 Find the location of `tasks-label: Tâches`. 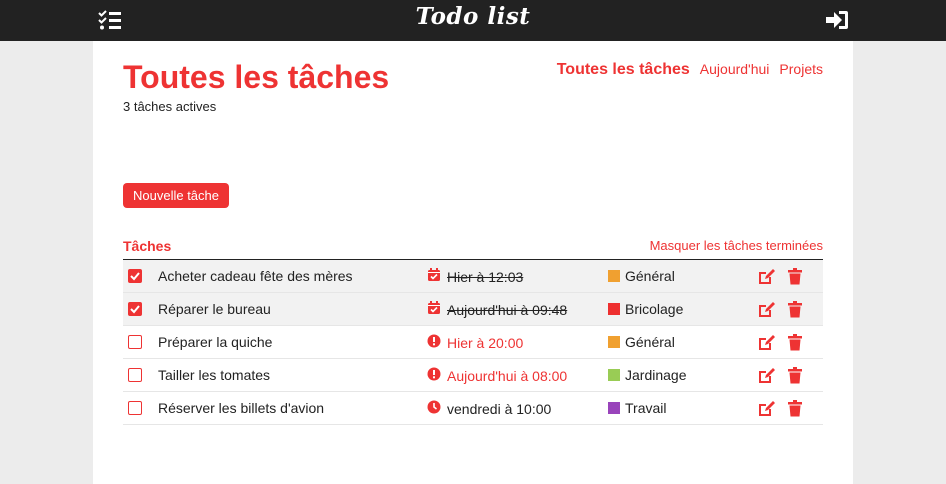

tasks-label: Tâches is located at coordinates (147, 246).